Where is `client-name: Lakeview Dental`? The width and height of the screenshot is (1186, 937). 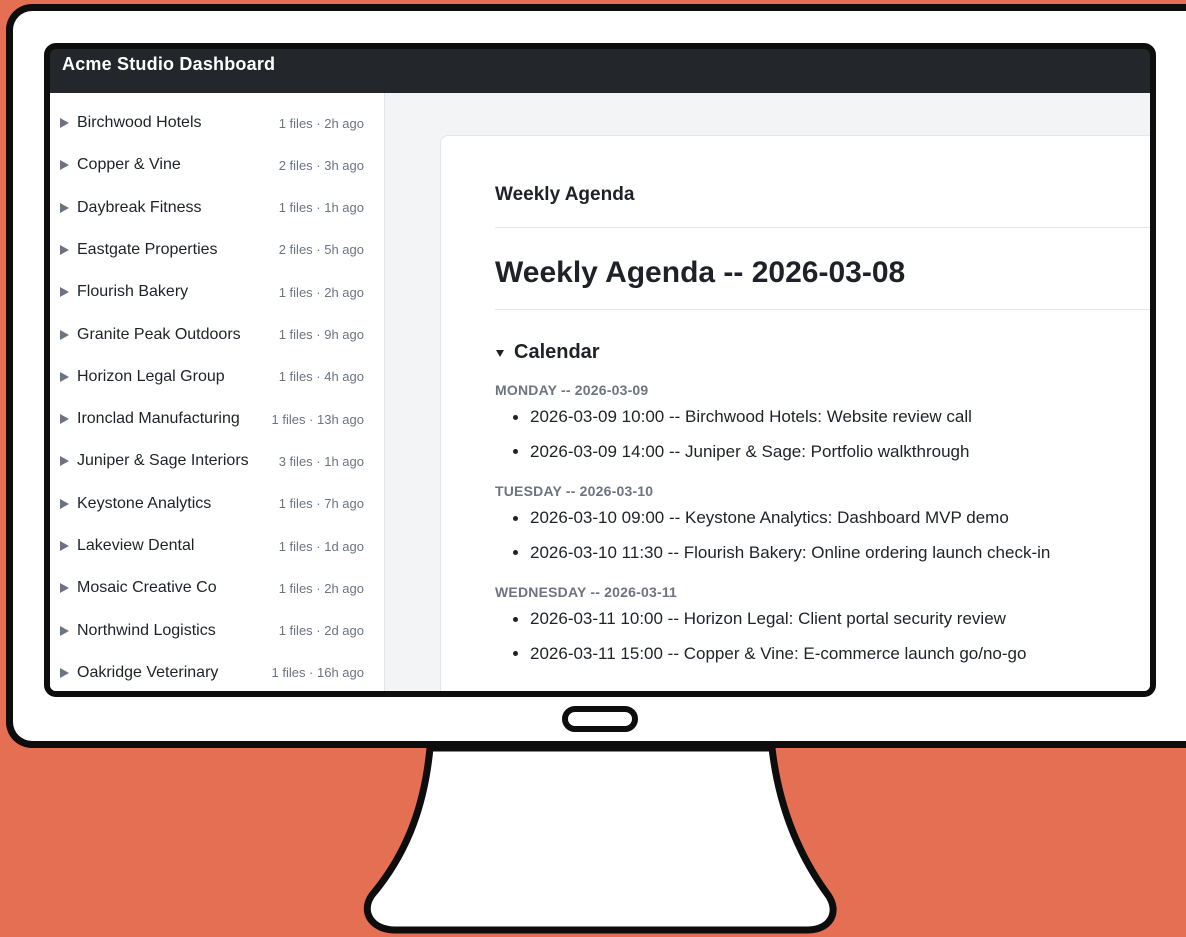 client-name: Lakeview Dental is located at coordinates (136, 545).